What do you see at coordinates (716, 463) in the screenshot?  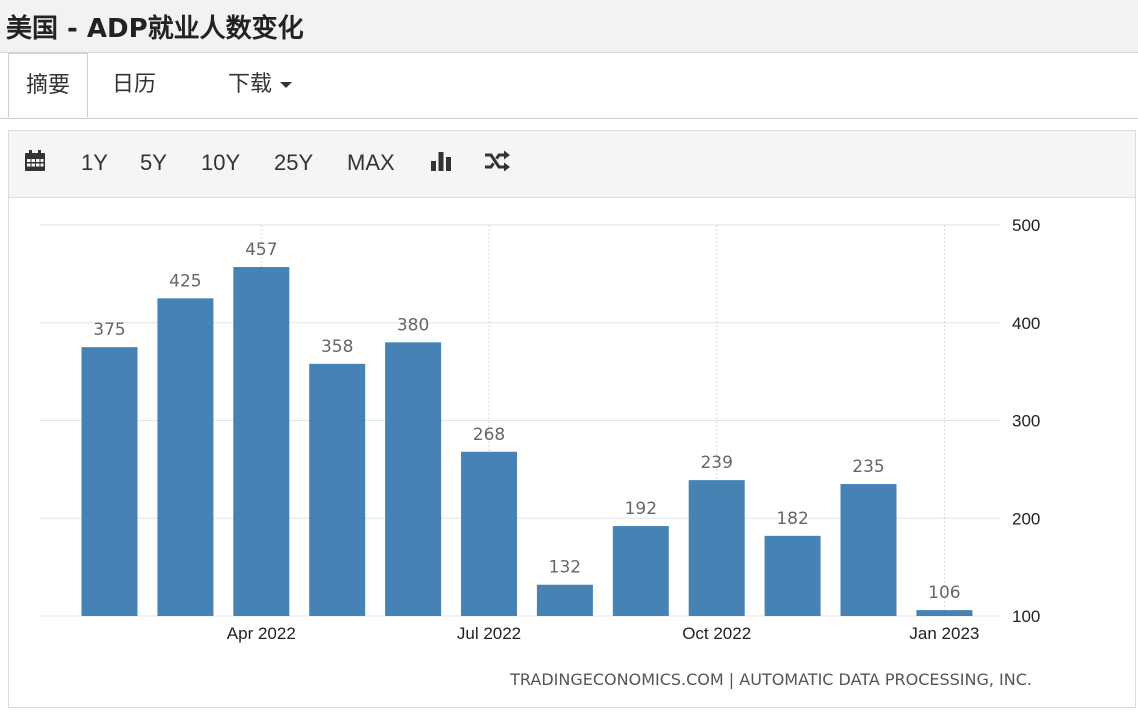 I see `data-label: 239` at bounding box center [716, 463].